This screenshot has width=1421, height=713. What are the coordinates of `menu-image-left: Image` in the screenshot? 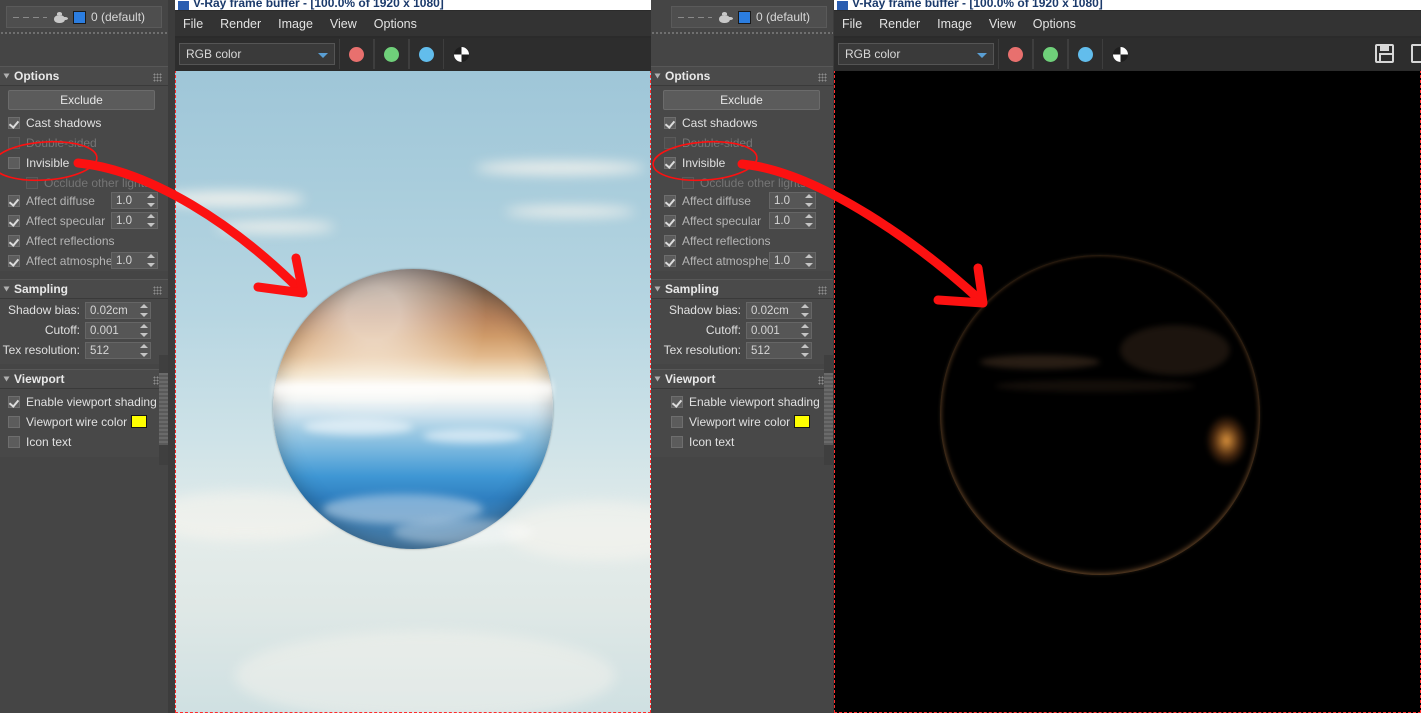 It's located at (295, 24).